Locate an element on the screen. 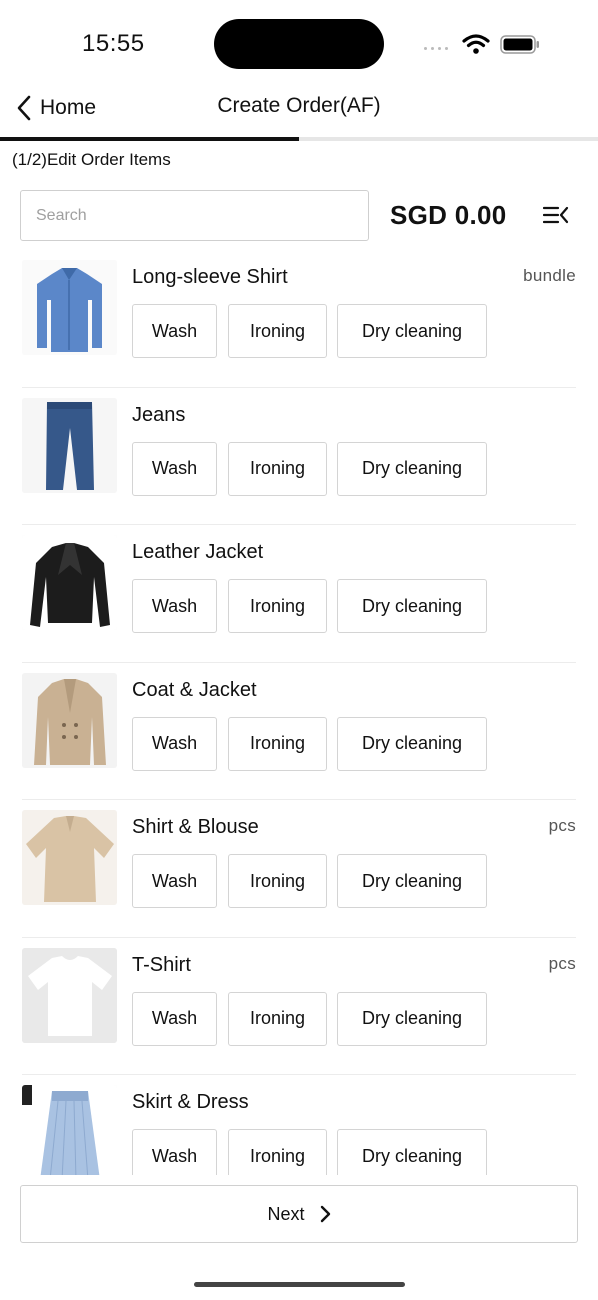 Image resolution: width=598 pixels, height=1300 pixels. status-bar: 15:55 is located at coordinates (299, 44).